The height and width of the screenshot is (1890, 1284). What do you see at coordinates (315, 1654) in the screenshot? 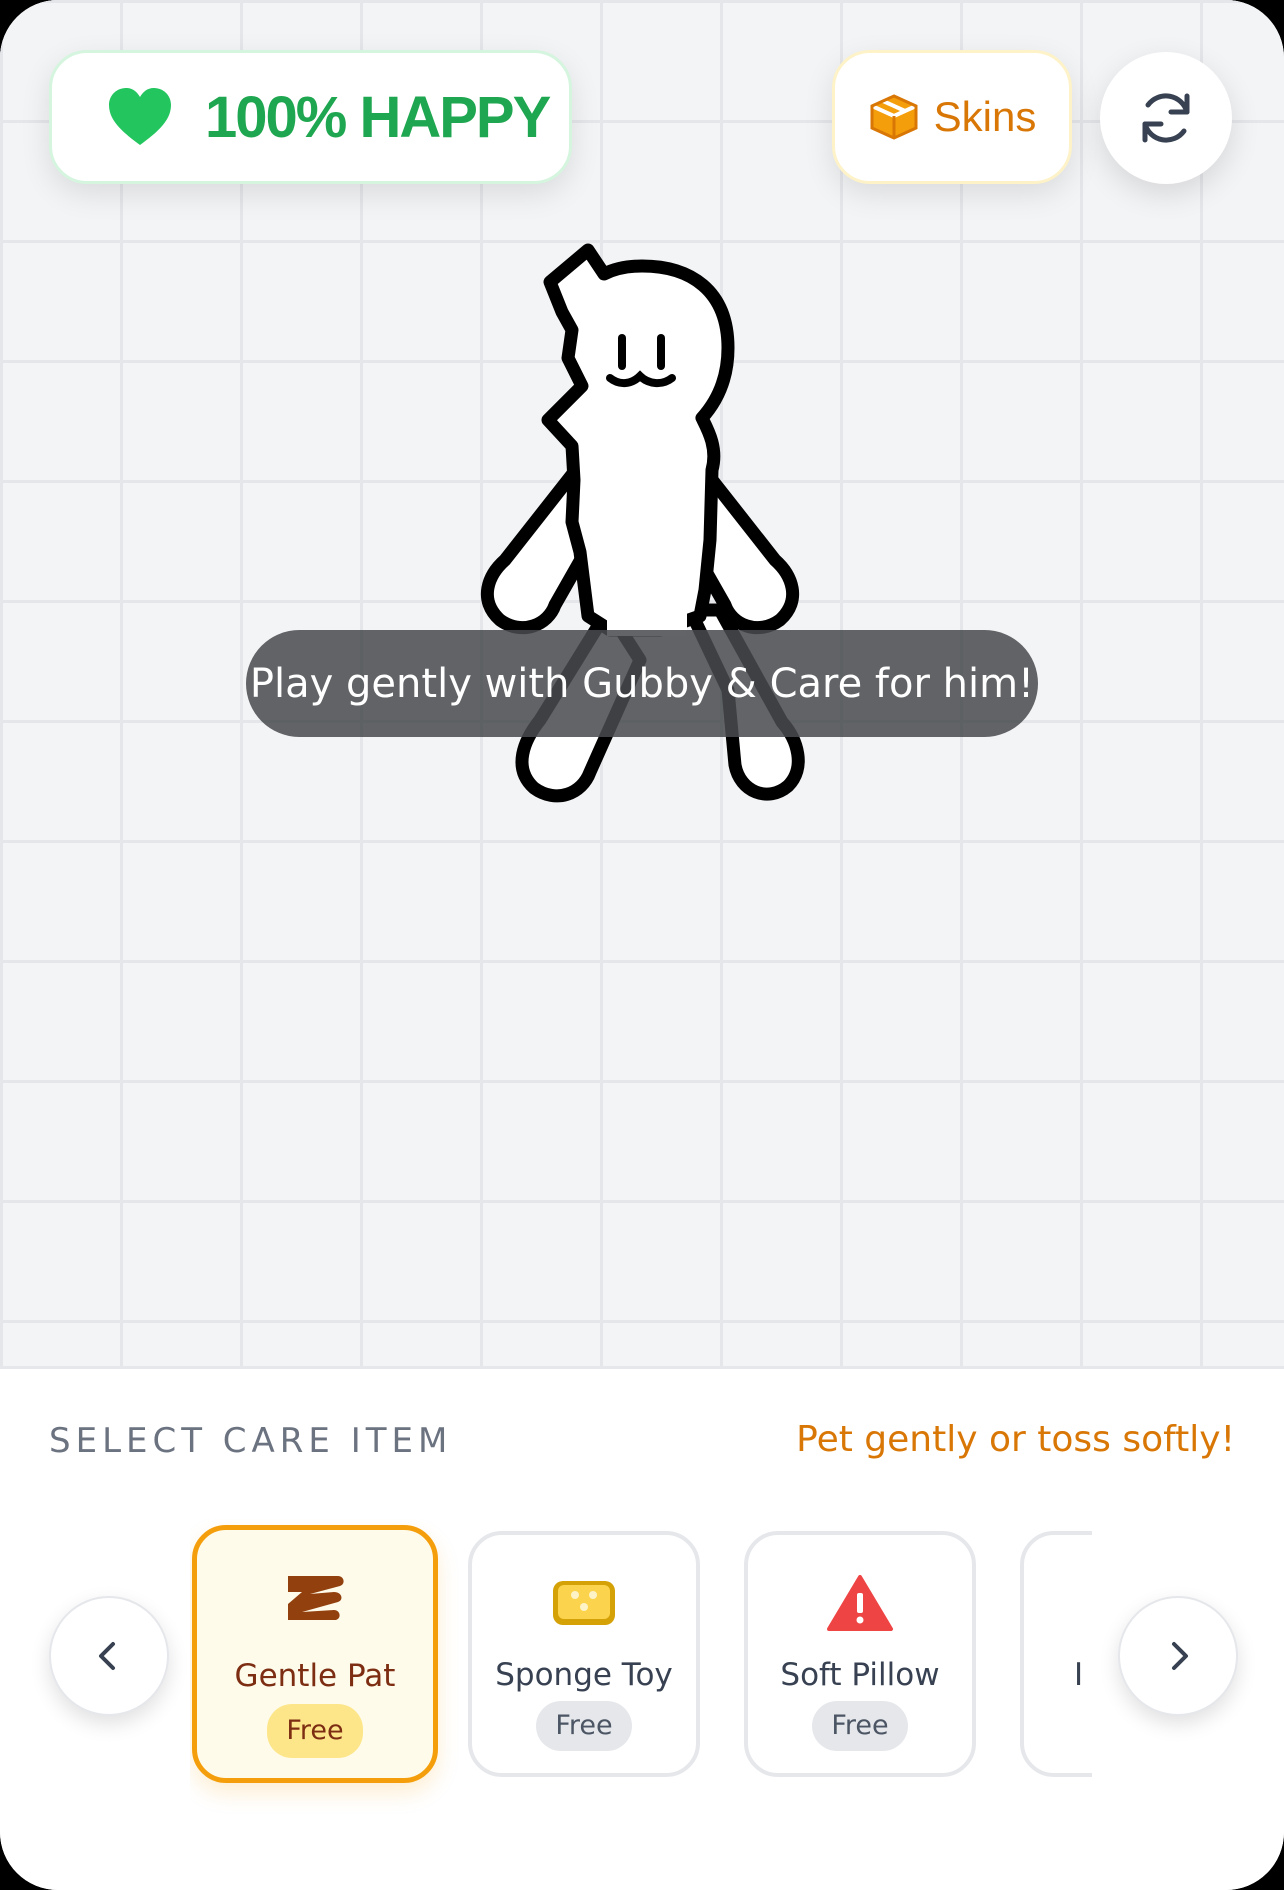
I see `care-item-gentle-pat: Gentle Pat Free` at bounding box center [315, 1654].